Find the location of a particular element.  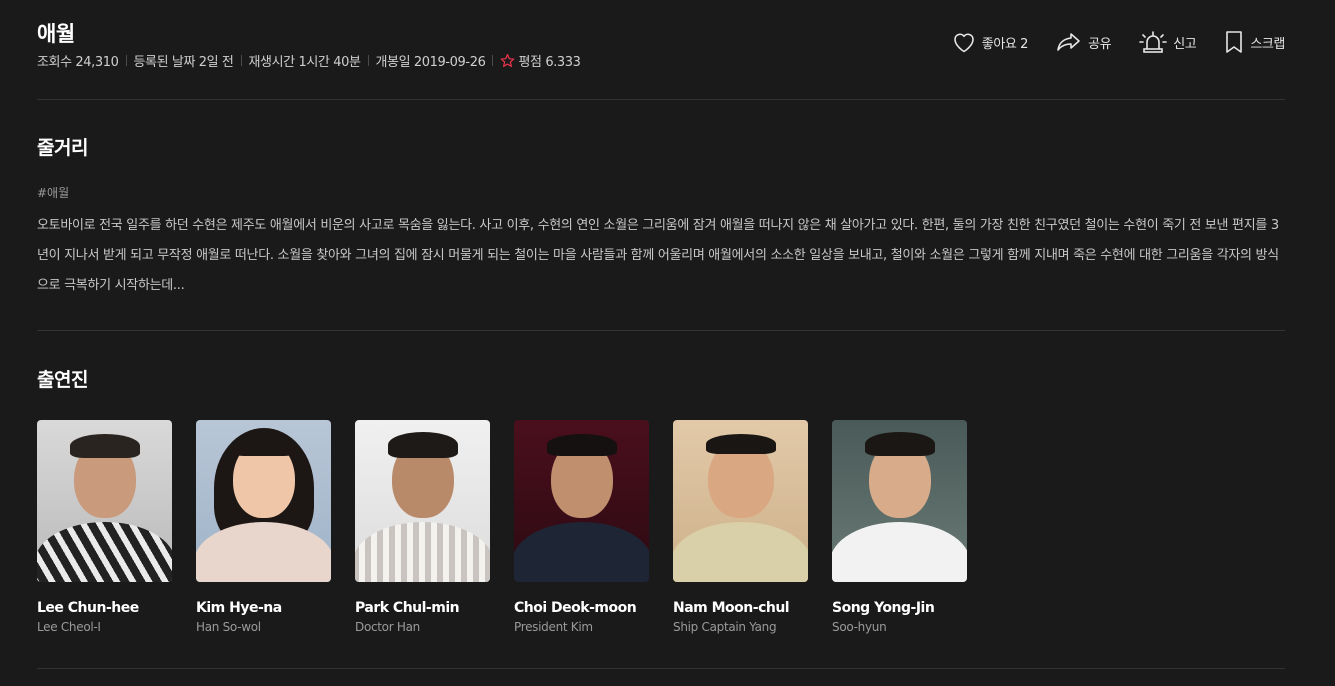

actor-name: Nam Moon-chul is located at coordinates (731, 608).